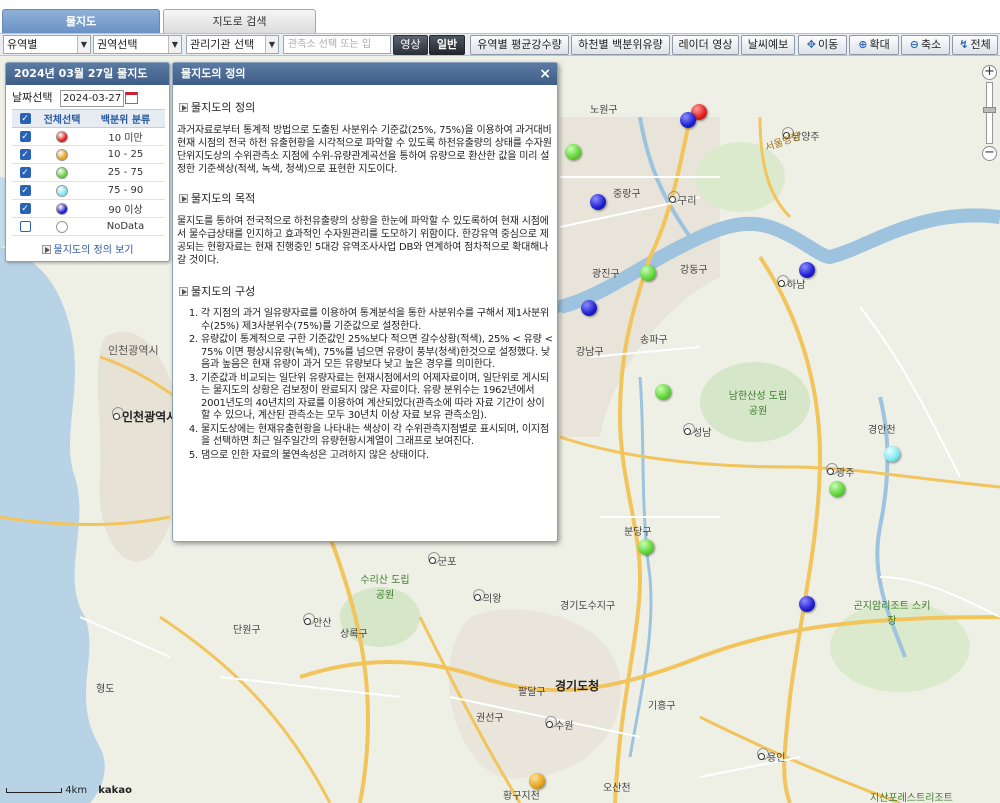 The width and height of the screenshot is (1000, 803). I want to click on calendar-icon, so click(131, 98).